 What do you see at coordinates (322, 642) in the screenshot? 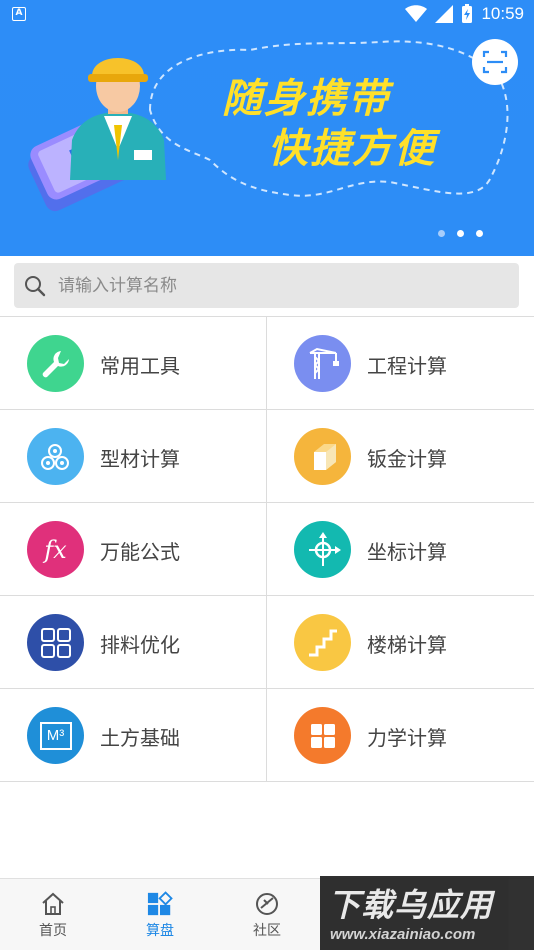
I see `stairs-icon` at bounding box center [322, 642].